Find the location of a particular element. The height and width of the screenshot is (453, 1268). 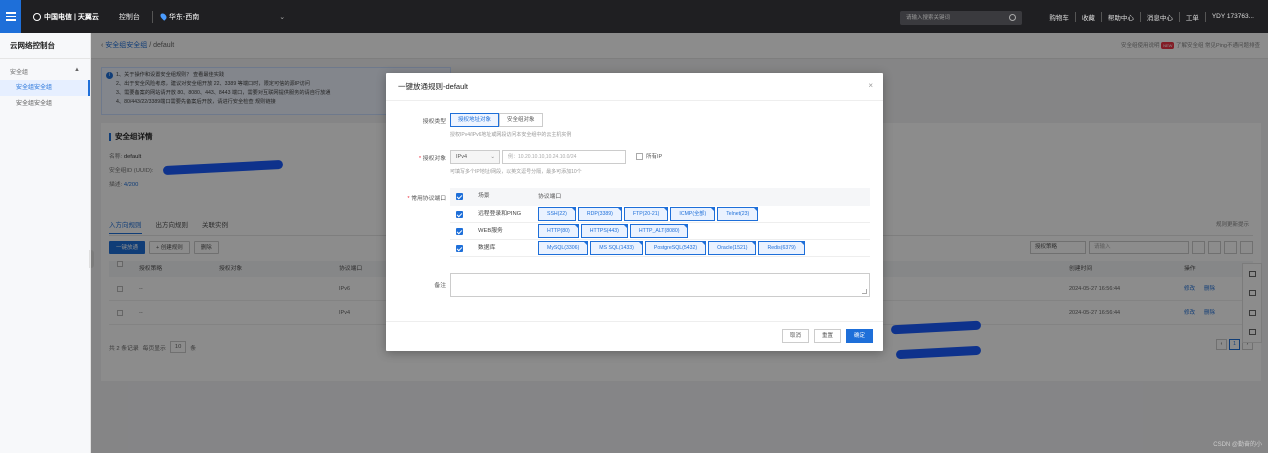

port-tag-http-alt: HTTP_ALT(8080) is located at coordinates (659, 231).